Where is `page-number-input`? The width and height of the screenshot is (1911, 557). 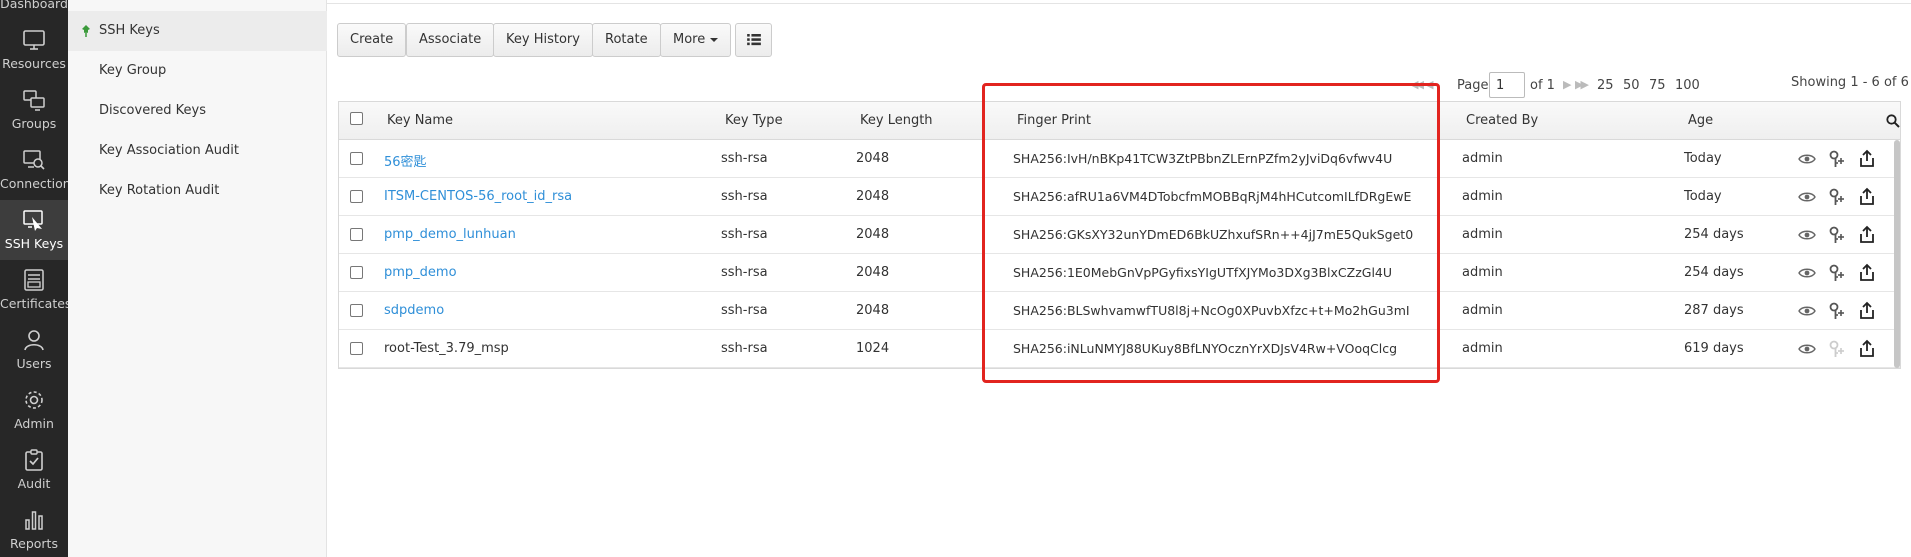 page-number-input is located at coordinates (1507, 85).